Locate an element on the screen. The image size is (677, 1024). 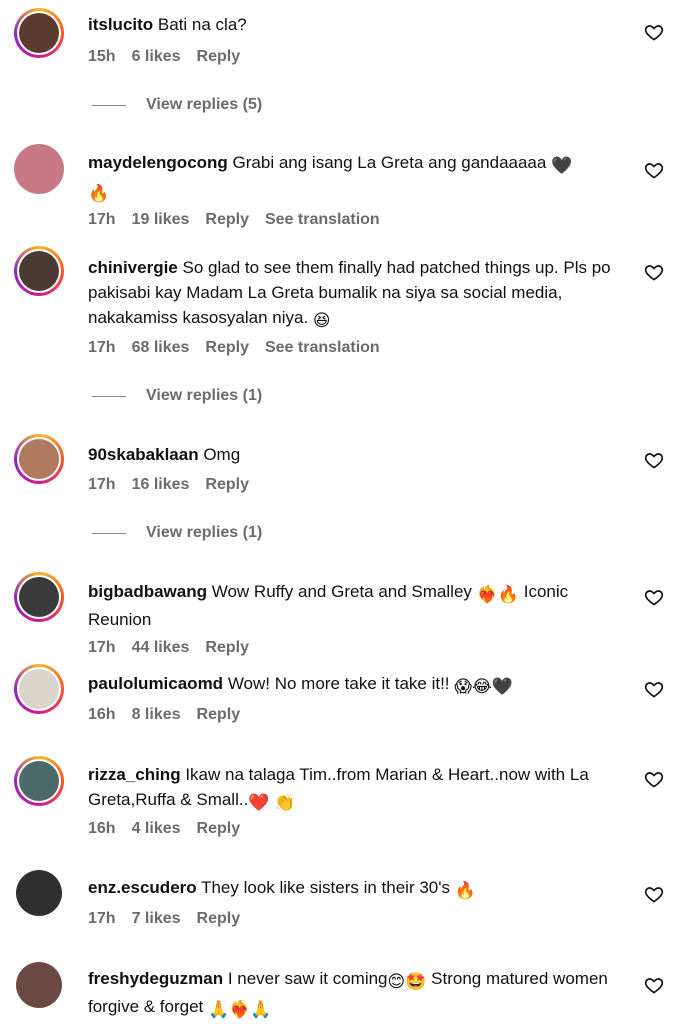
username: enz.escudero is located at coordinates (142, 887).